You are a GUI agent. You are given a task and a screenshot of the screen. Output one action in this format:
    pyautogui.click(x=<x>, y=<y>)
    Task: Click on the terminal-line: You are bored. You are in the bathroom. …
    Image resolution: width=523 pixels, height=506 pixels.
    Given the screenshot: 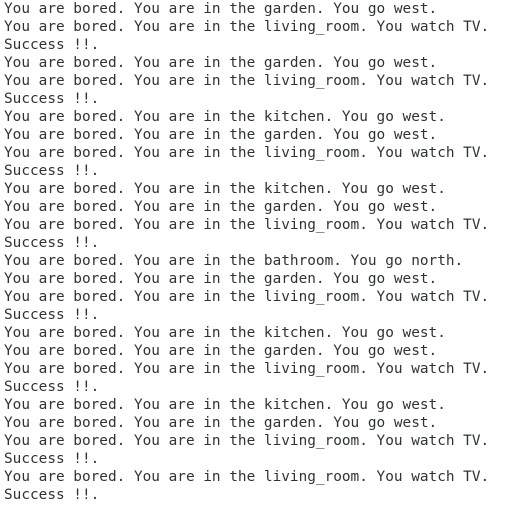 What is the action you would take?
    pyautogui.click(x=234, y=261)
    